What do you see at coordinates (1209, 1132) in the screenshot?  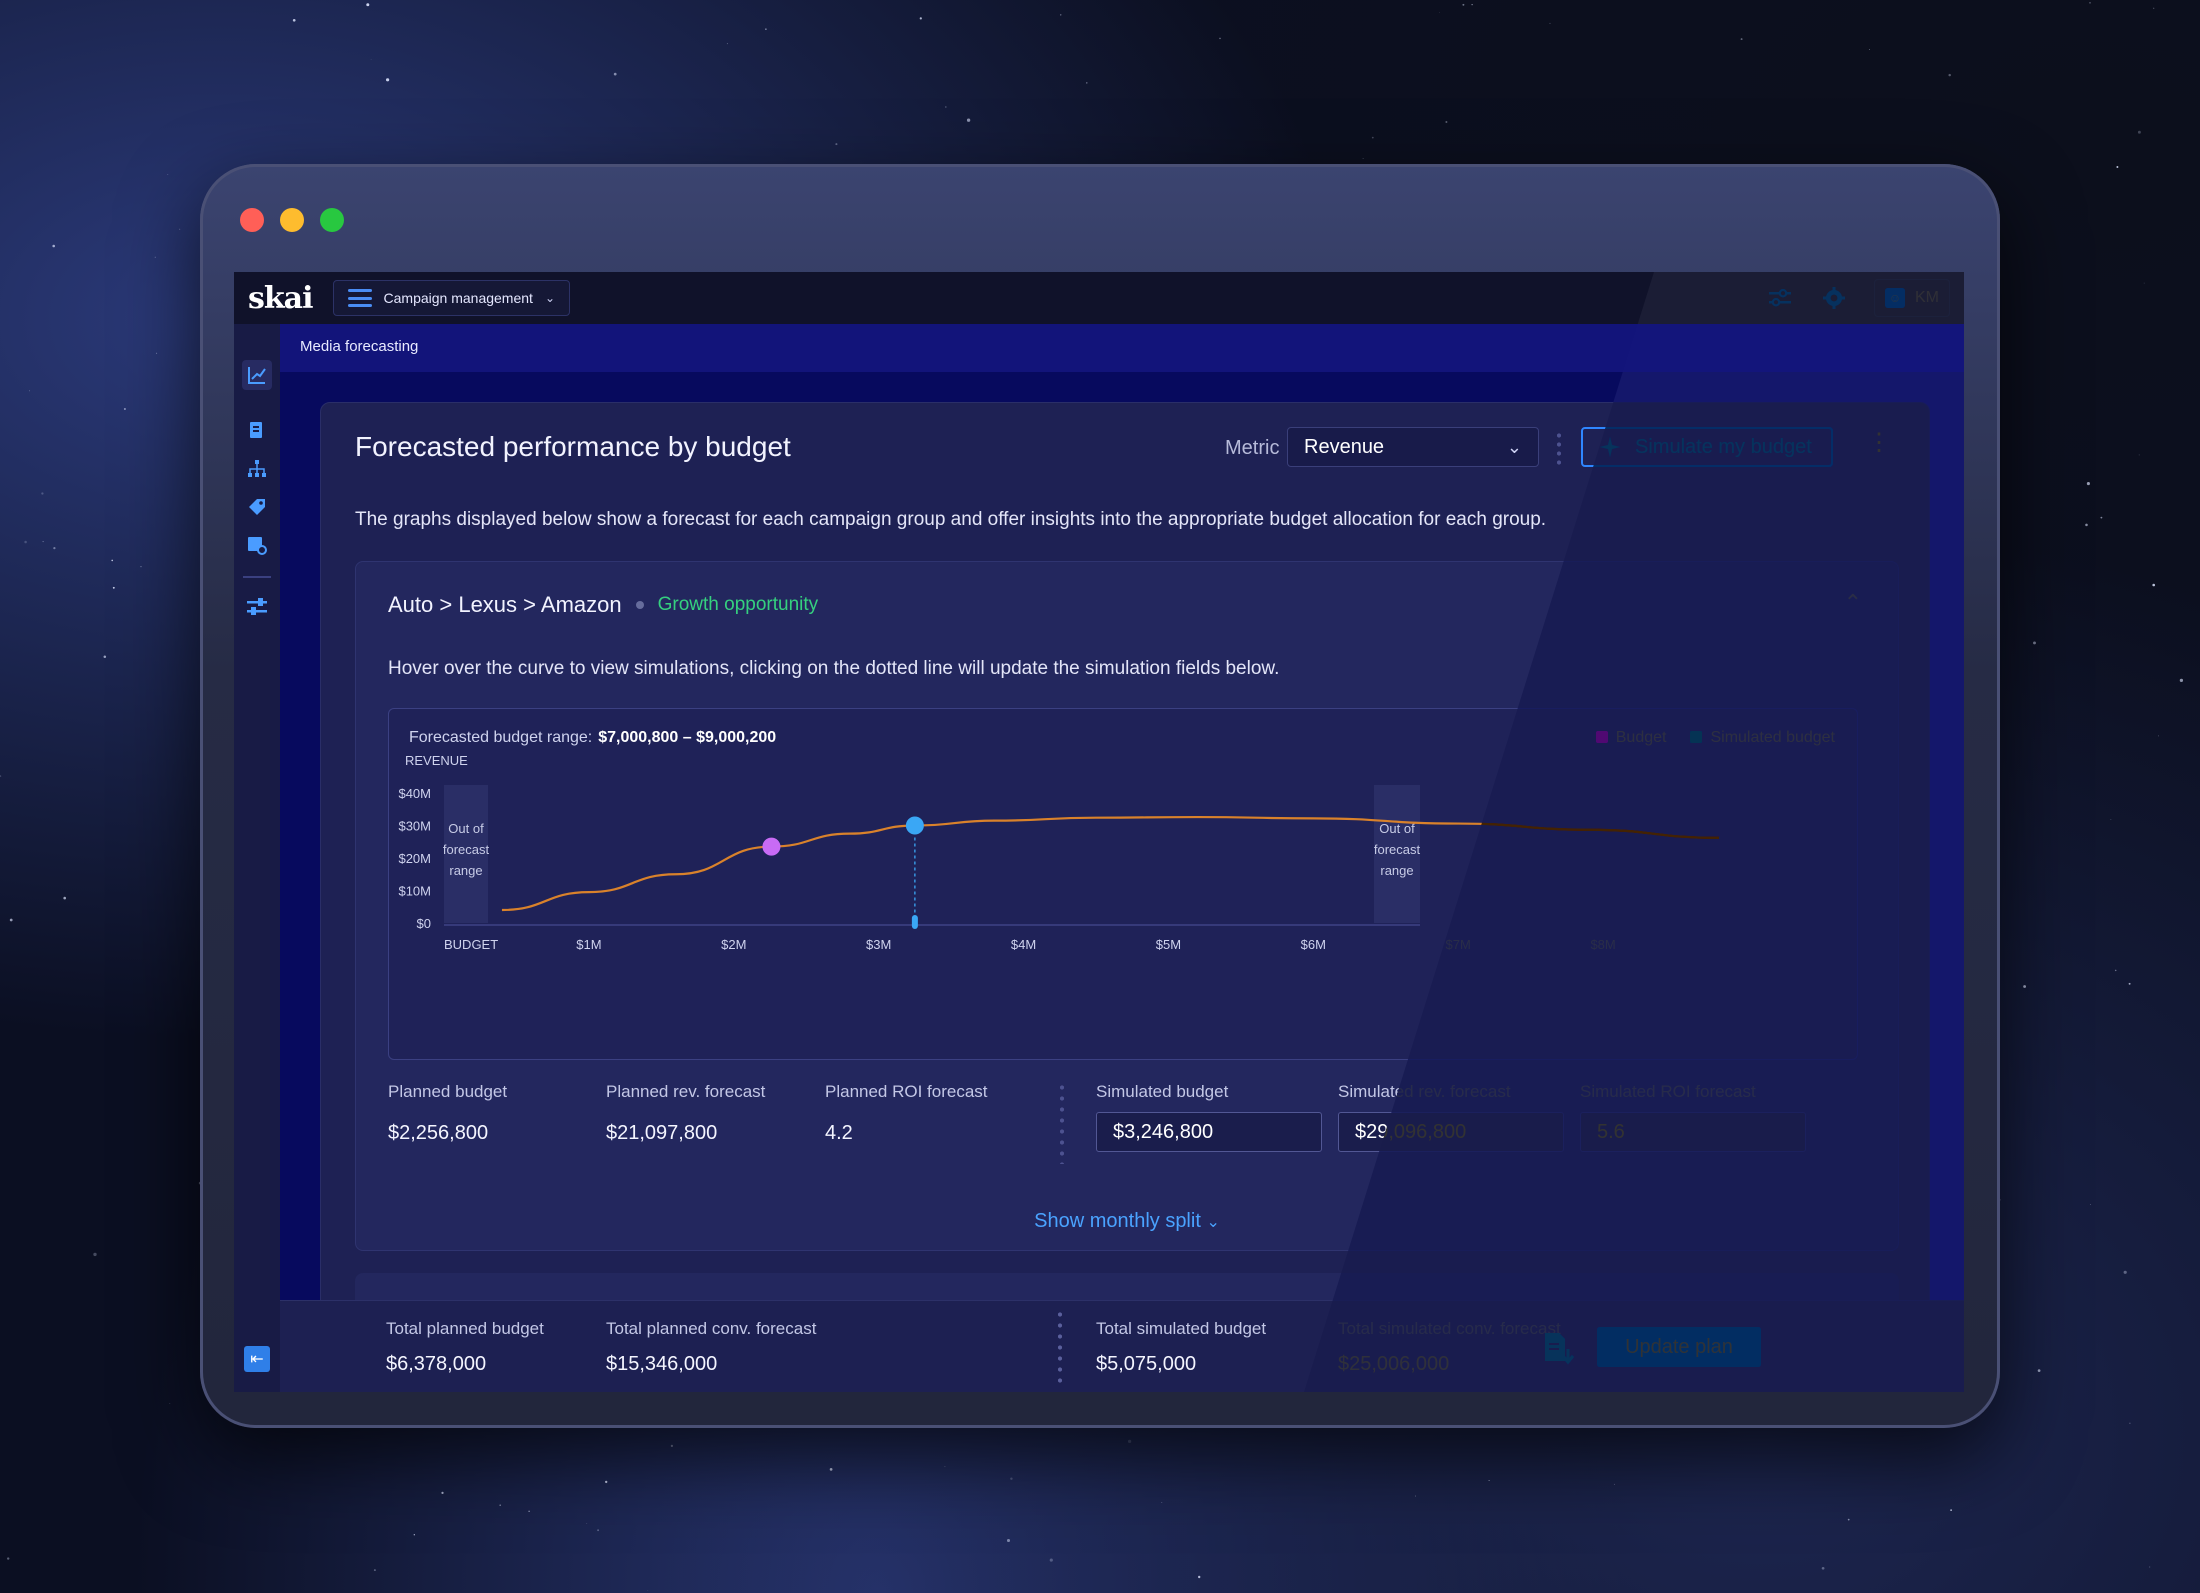 I see `simulated-budget-field` at bounding box center [1209, 1132].